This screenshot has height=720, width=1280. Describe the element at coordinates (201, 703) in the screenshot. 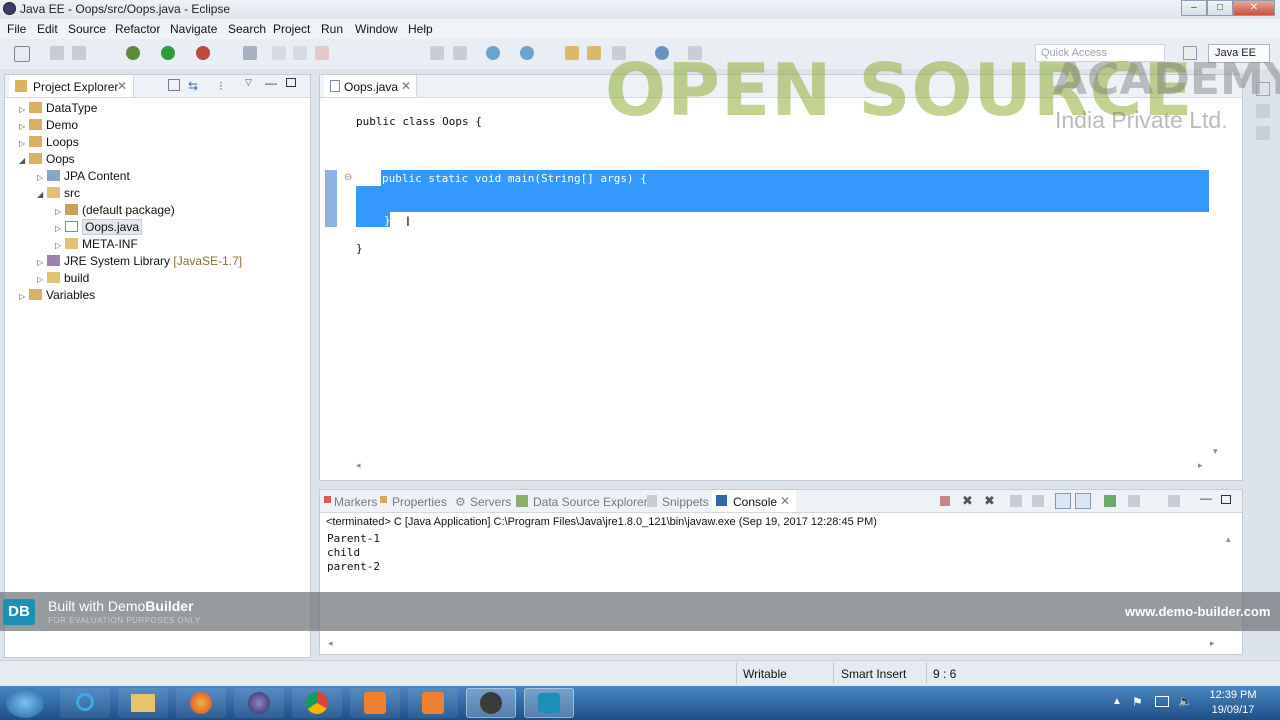

I see `taskbar-firefox` at that location.